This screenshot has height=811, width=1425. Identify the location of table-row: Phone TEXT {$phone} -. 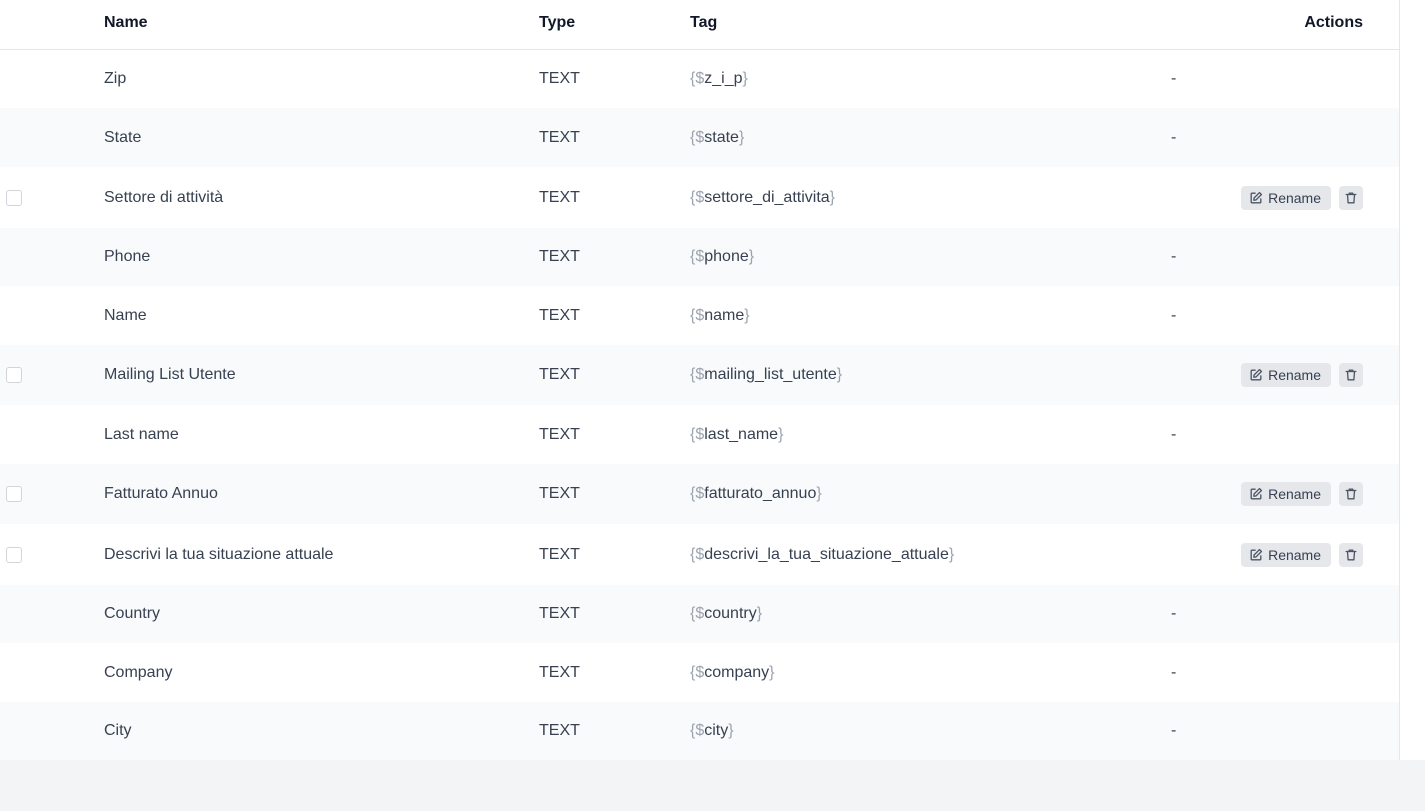
(699, 257).